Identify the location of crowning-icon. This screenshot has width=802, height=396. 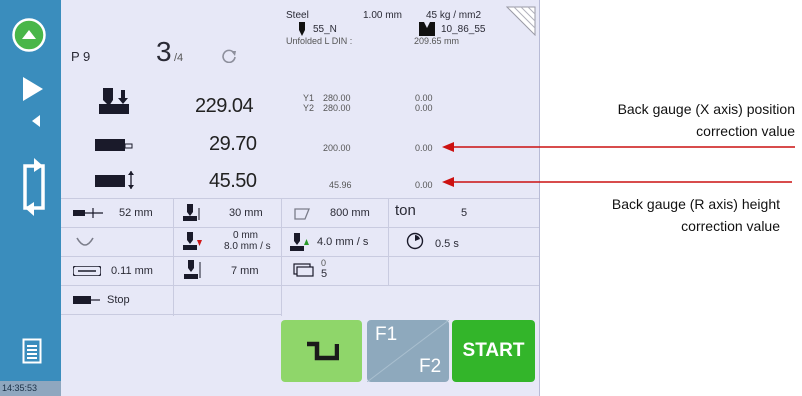
(87, 271).